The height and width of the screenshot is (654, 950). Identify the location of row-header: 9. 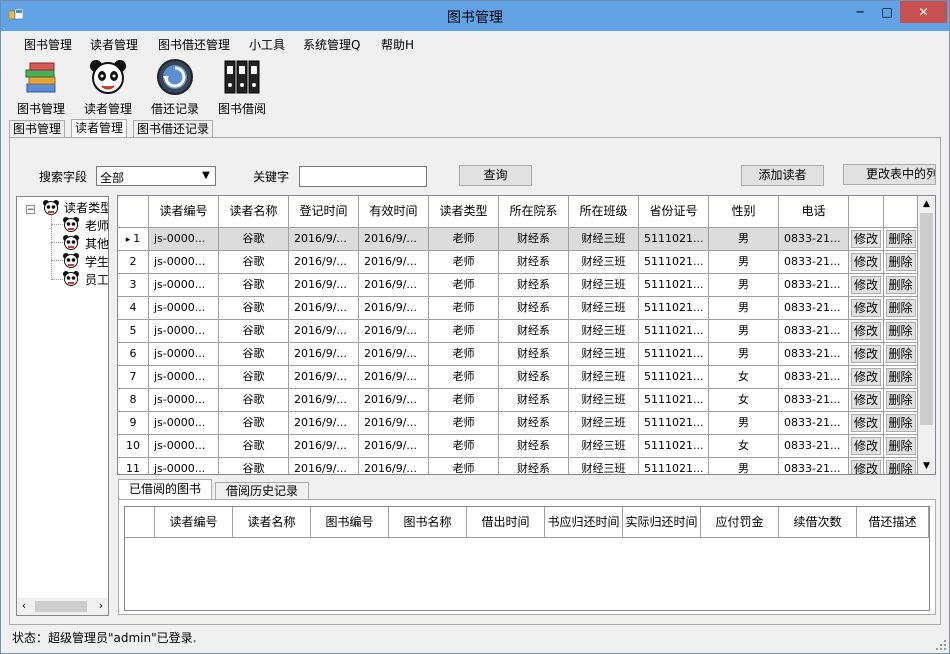
(133, 423).